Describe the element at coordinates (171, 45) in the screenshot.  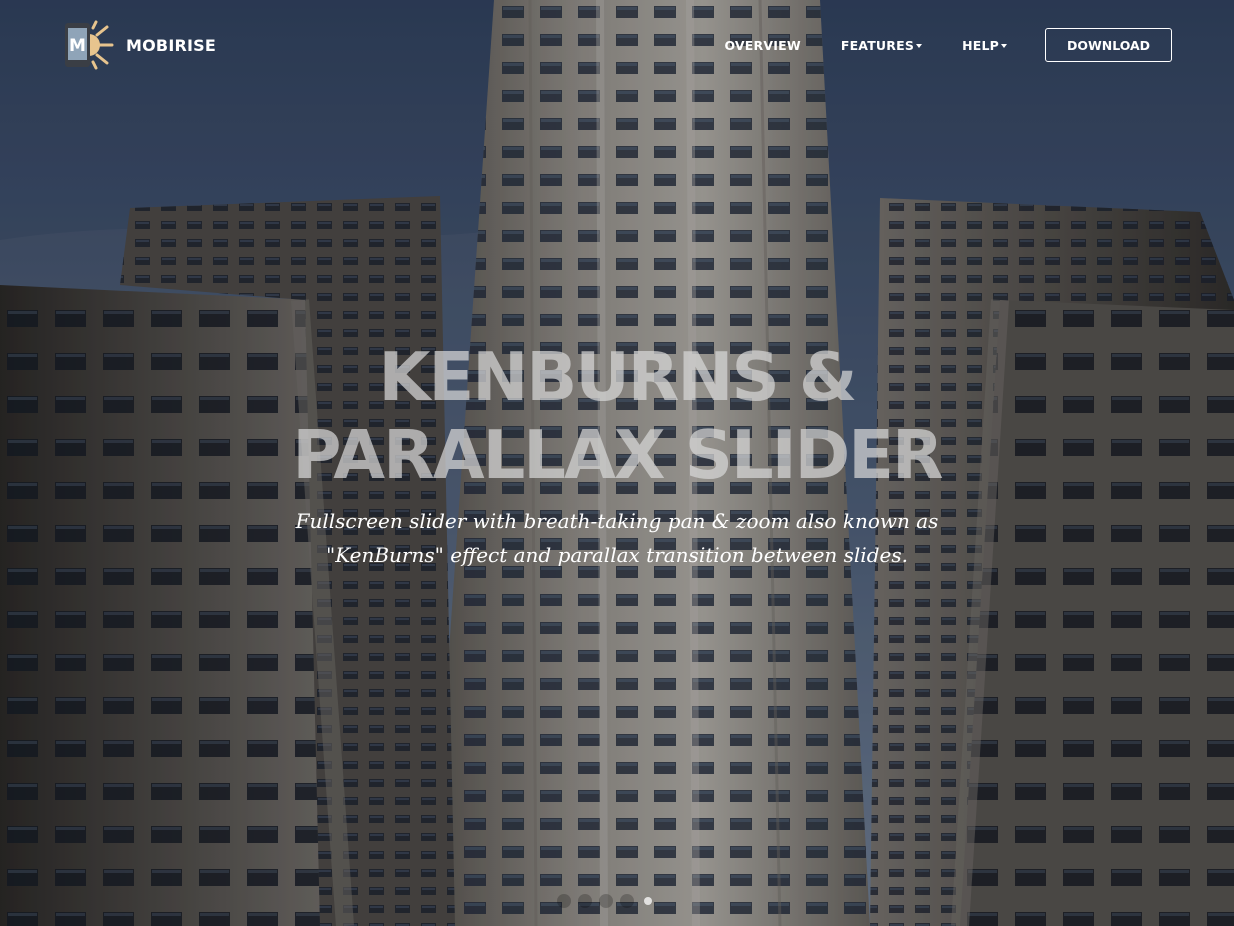
I see `brand-name: MOBIRISE` at that location.